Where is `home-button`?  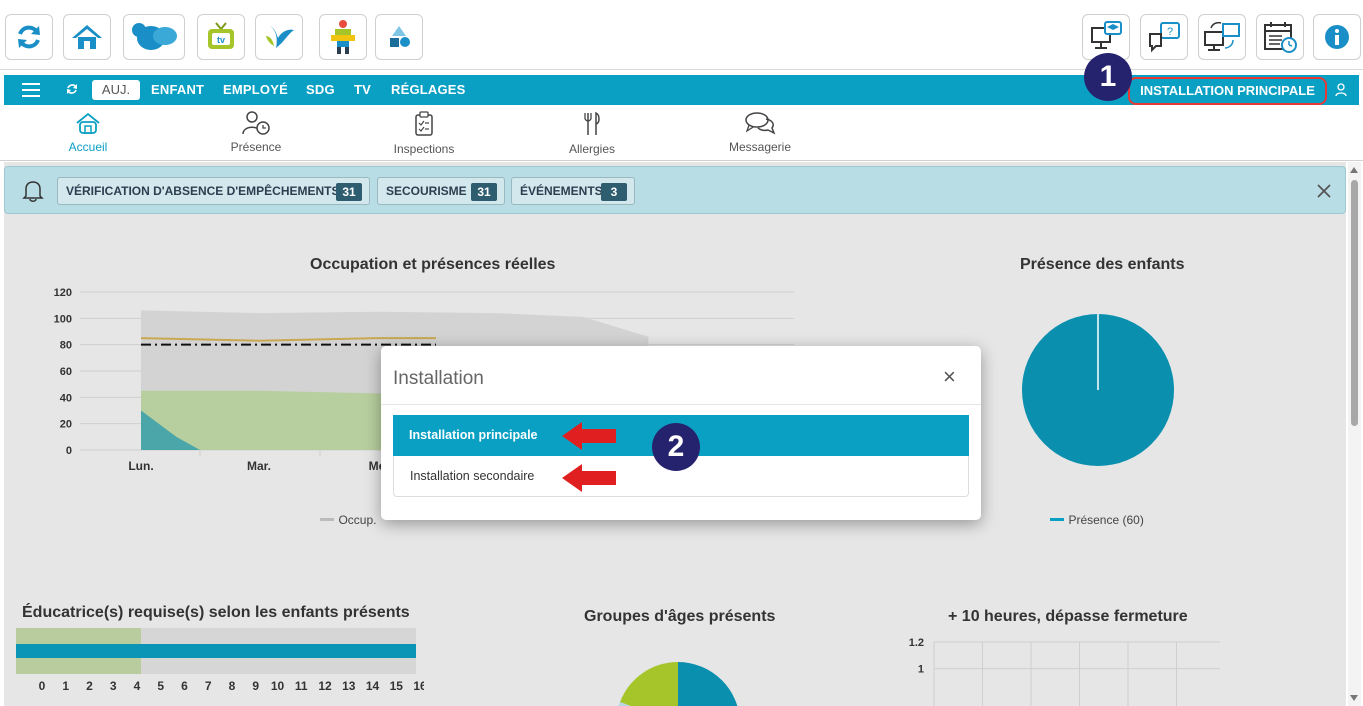 home-button is located at coordinates (87, 37).